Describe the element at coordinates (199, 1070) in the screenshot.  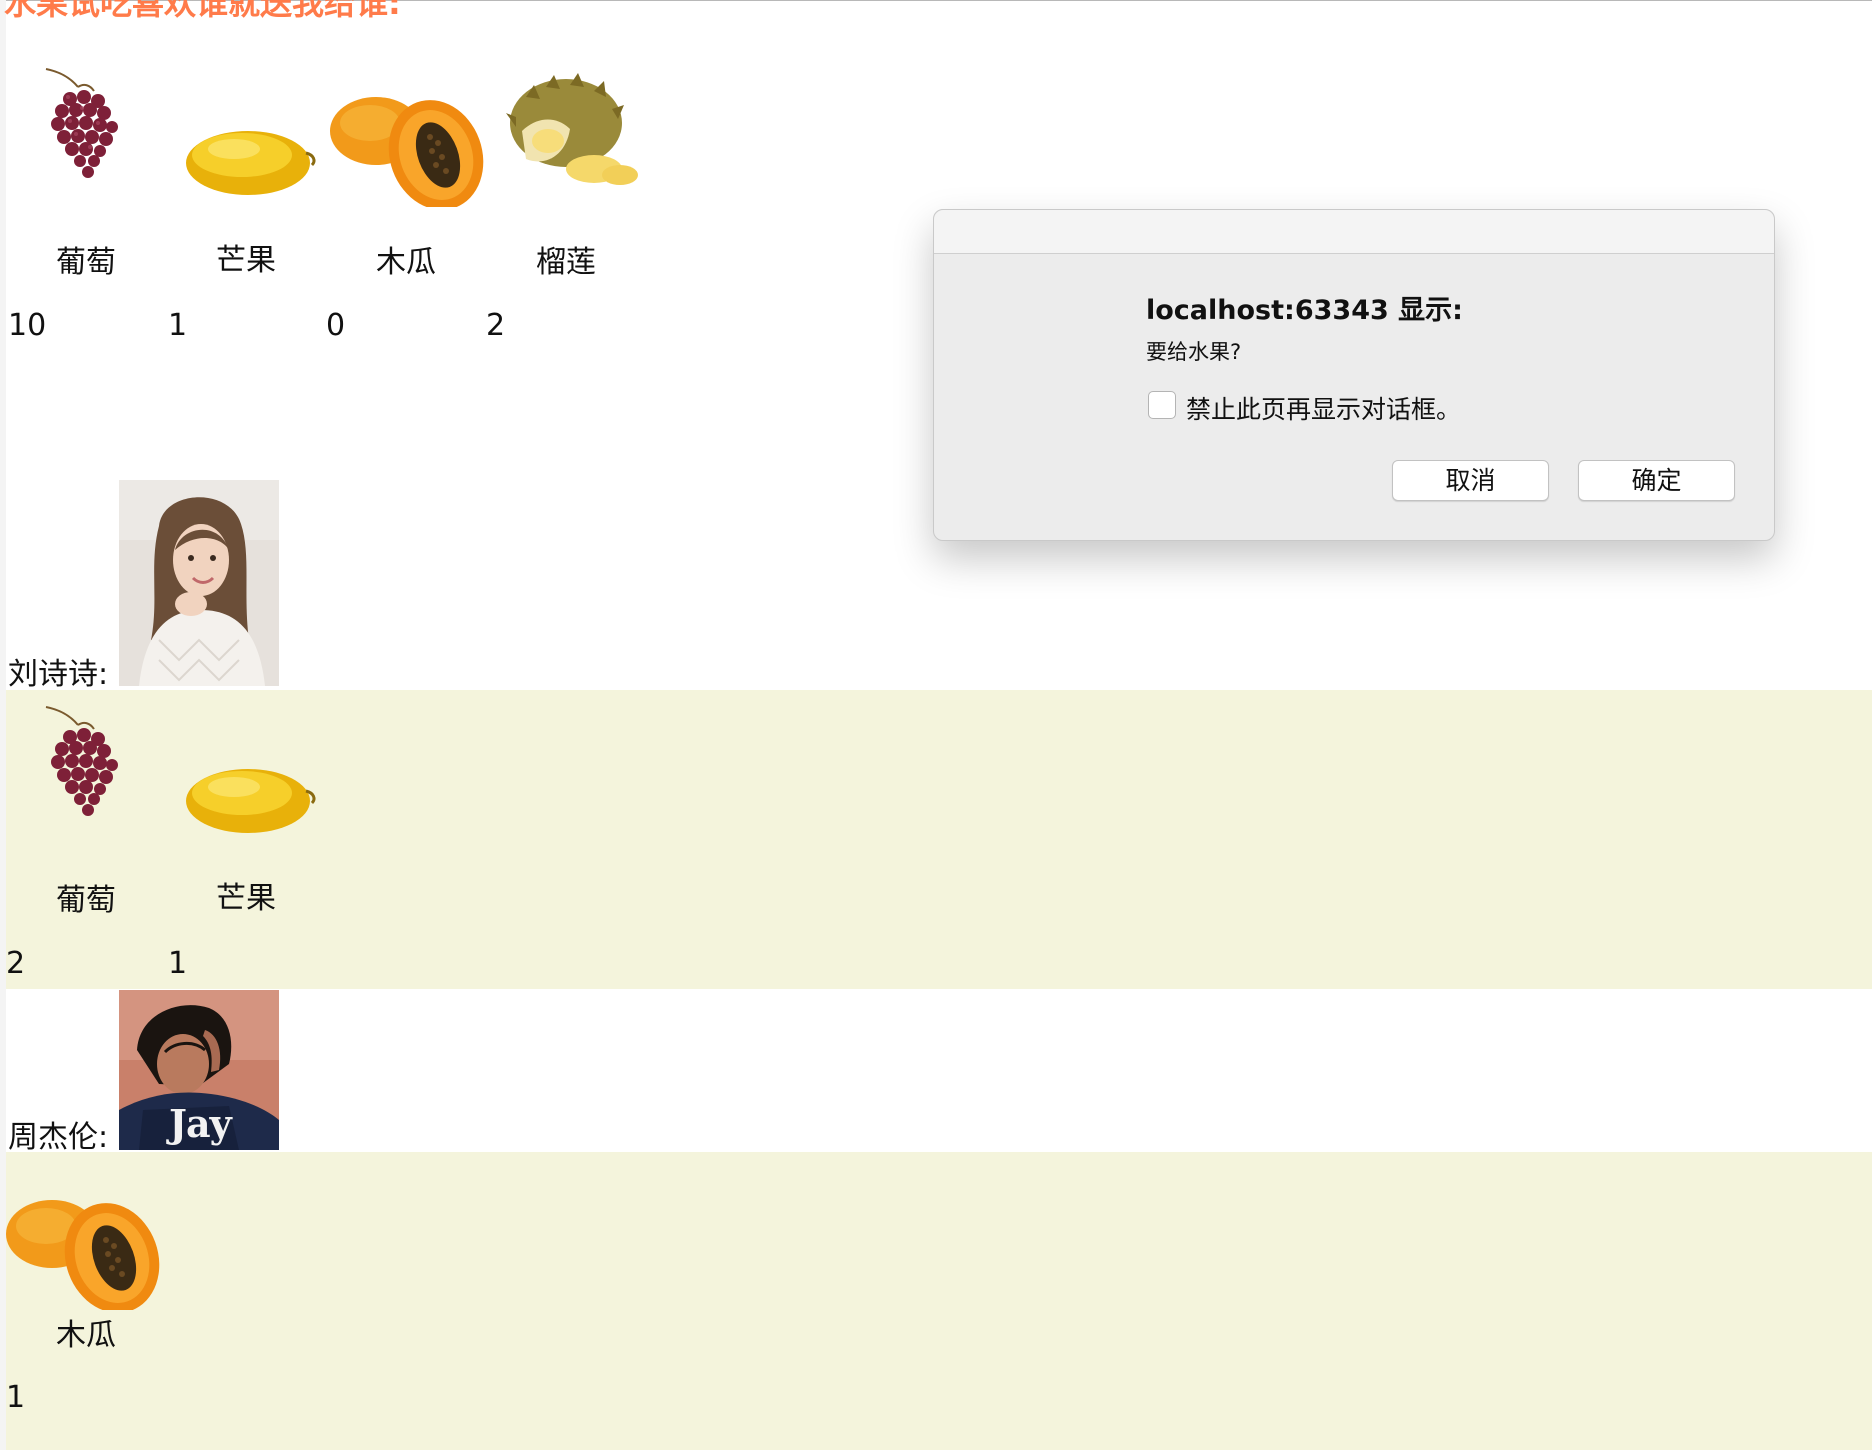
I see `person-photo-zhou: Jay` at that location.